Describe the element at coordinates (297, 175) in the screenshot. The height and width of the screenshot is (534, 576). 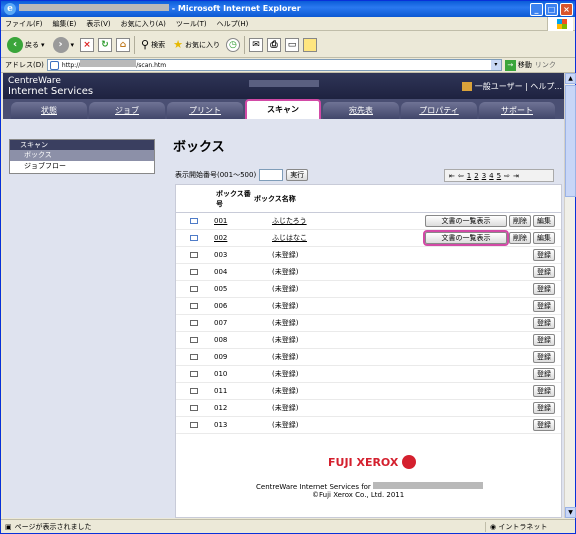
I see `run-button: 実行` at that location.